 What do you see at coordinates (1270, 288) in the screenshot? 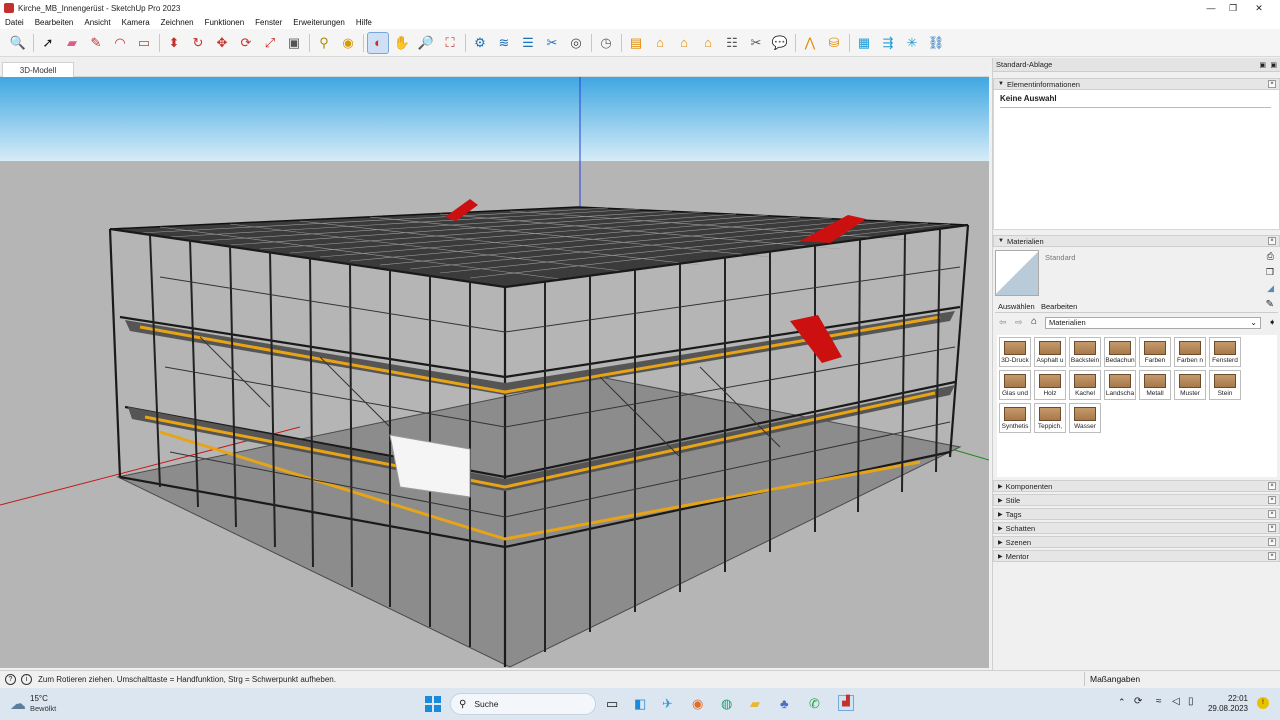
I see `display-secondary-icon: ◢` at bounding box center [1270, 288].